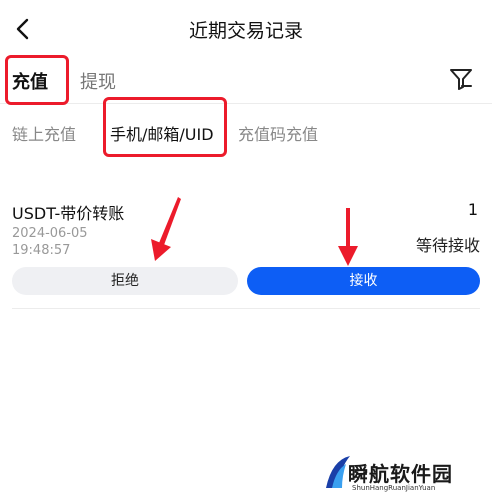 This screenshot has width=492, height=500. I want to click on tab-withdraw: 提现, so click(98, 81).